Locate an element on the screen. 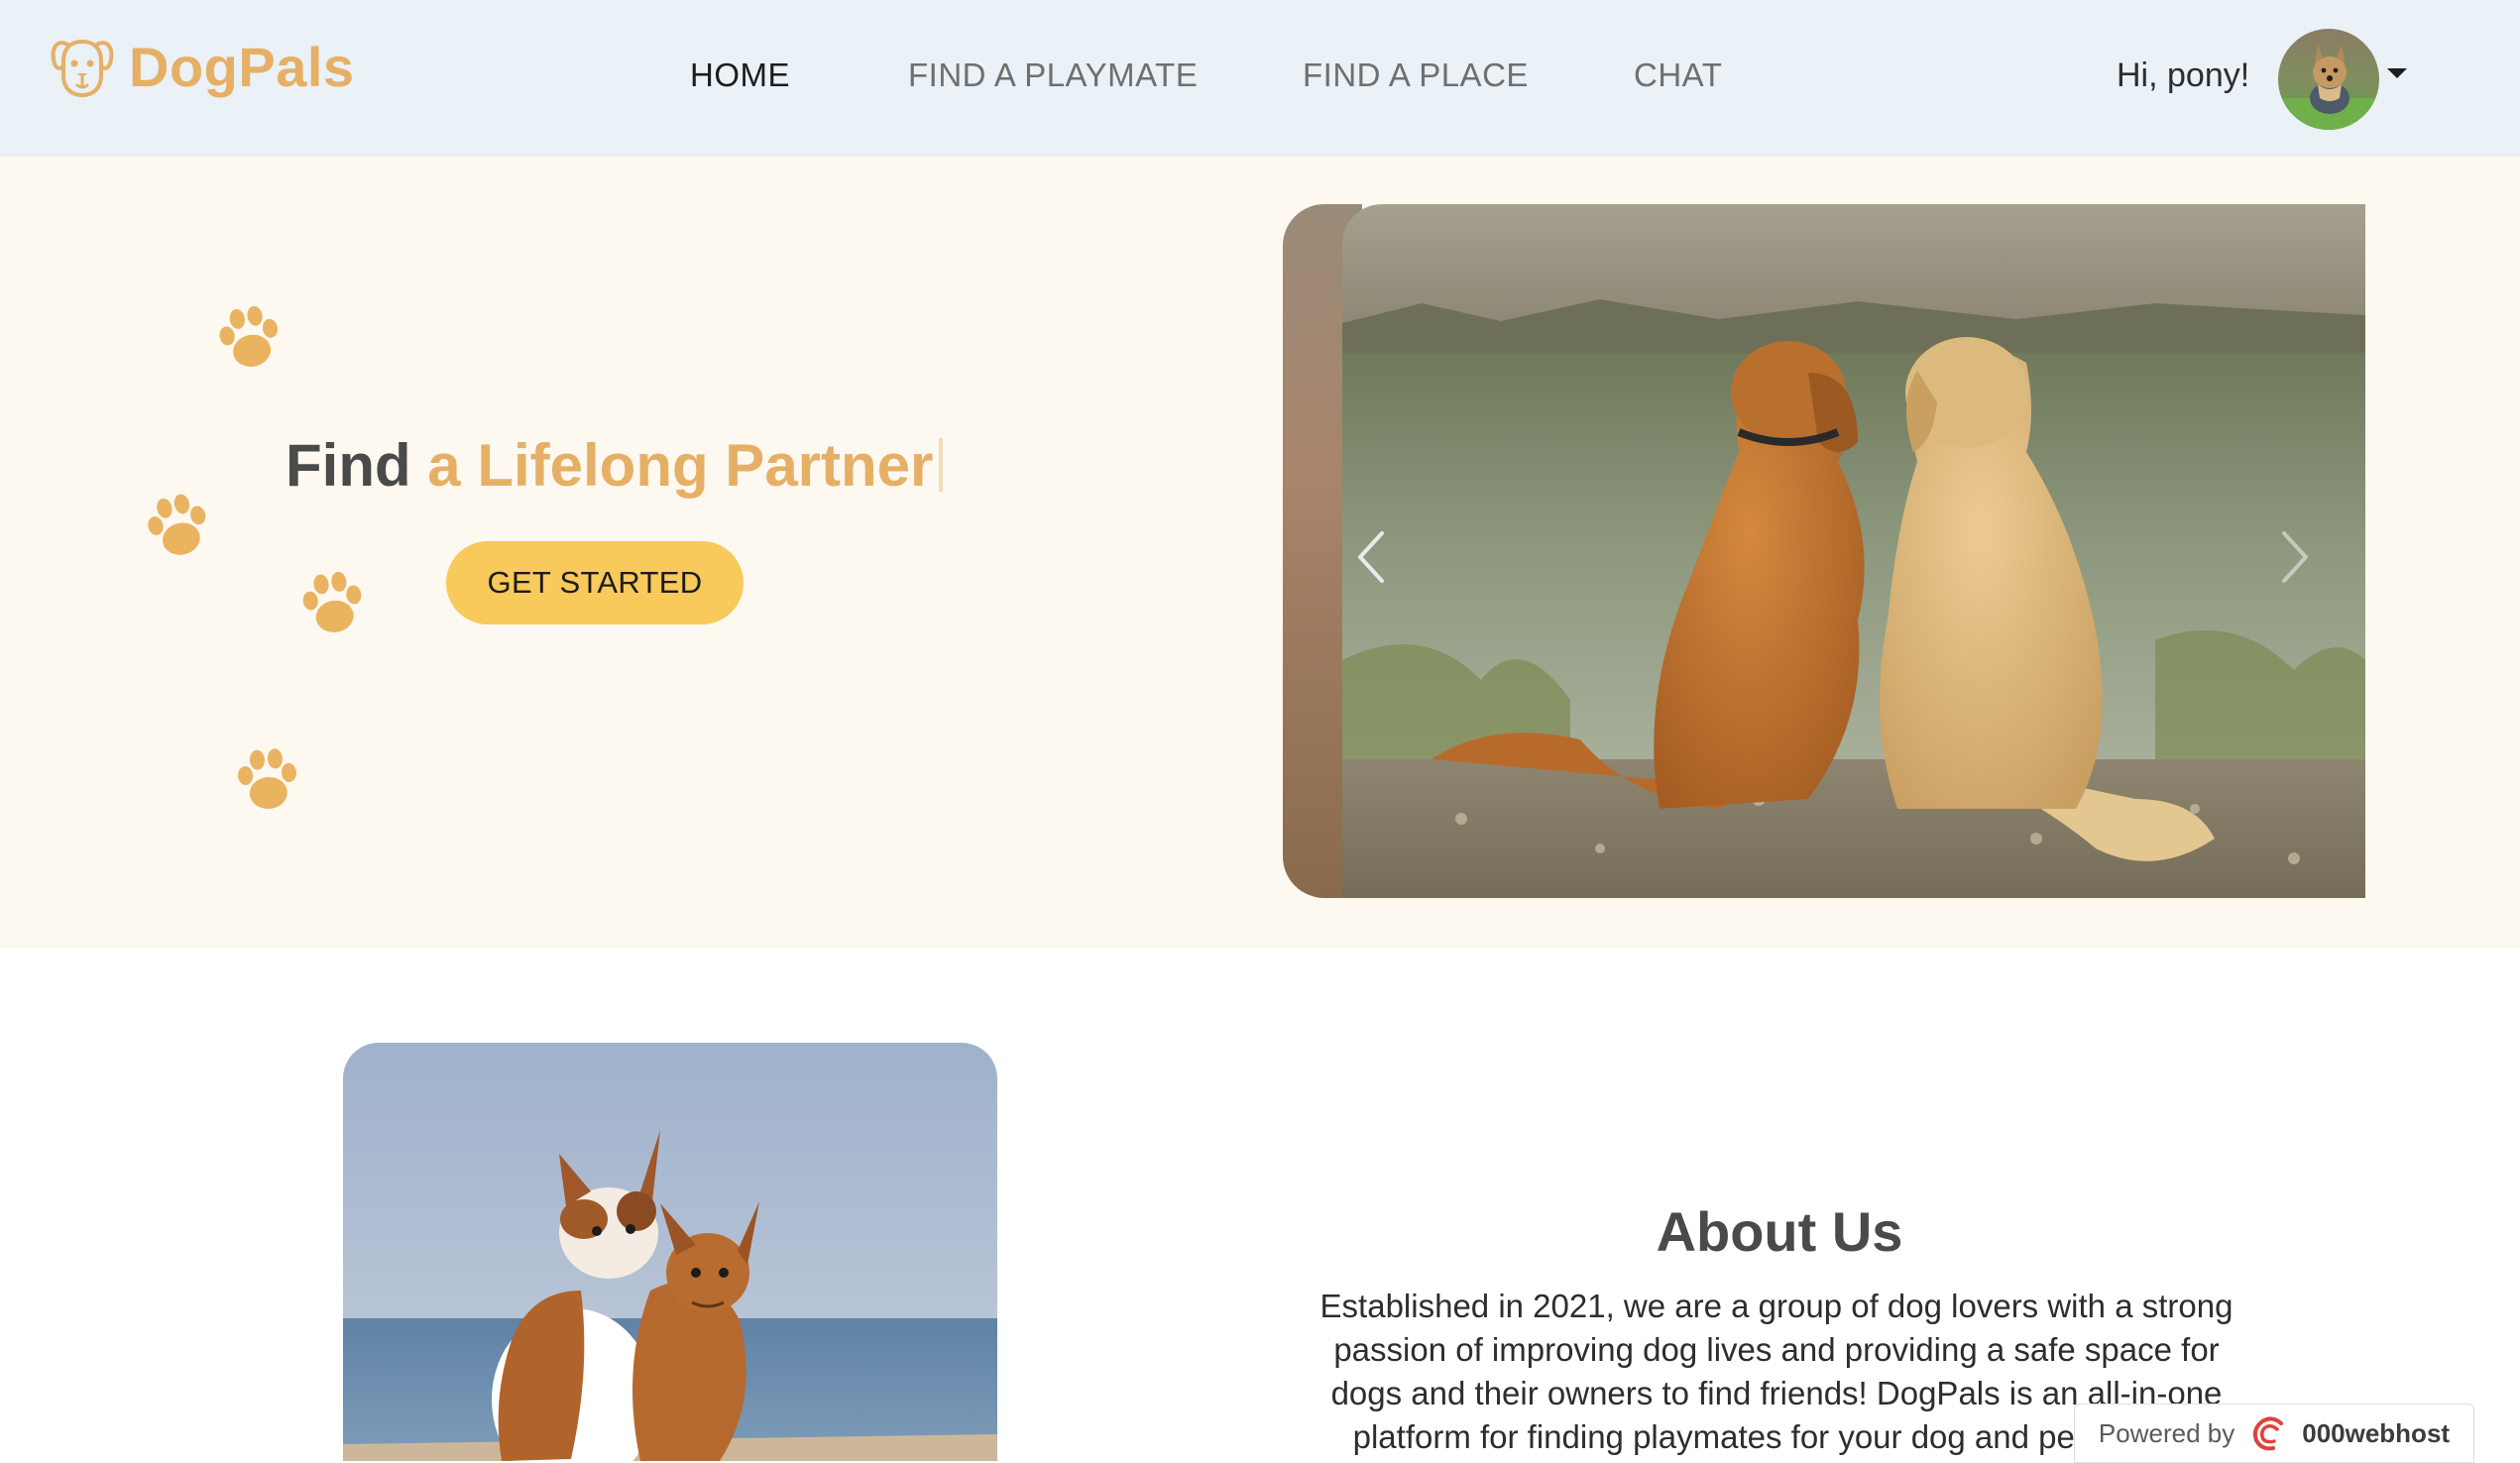 This screenshot has height=1463, width=2520. headline-accent: a Lifelong Partner is located at coordinates (680, 465).